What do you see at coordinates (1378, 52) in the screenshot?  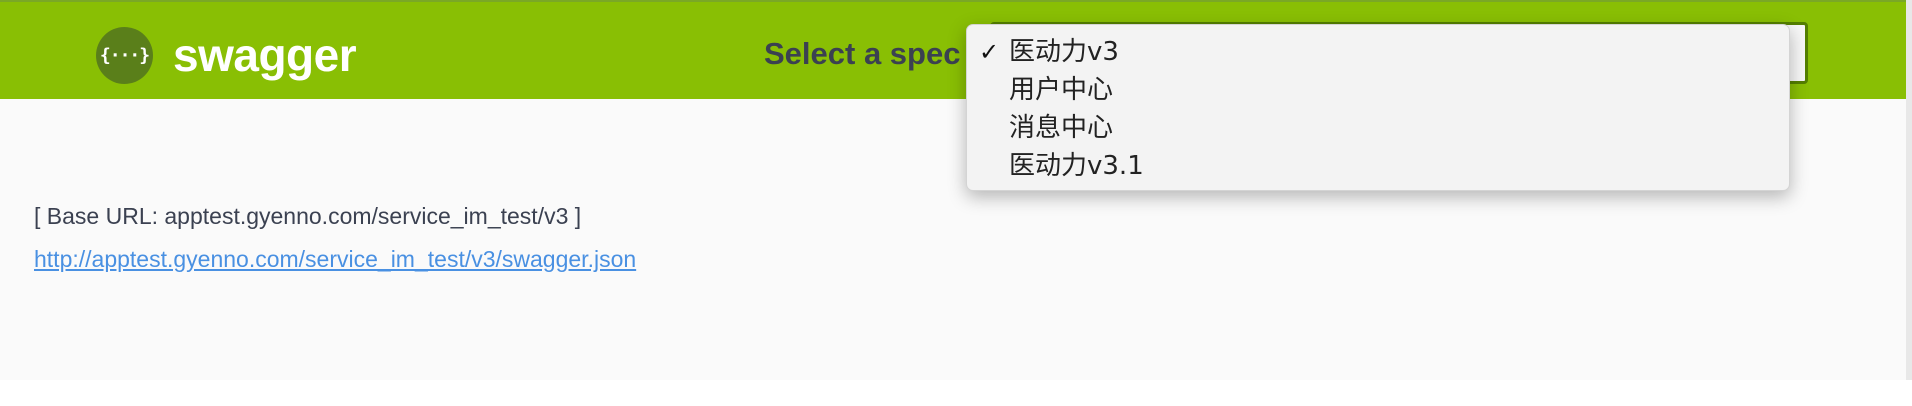 I see `spec-option-yidongli-v3: ✓ 医动力v3` at bounding box center [1378, 52].